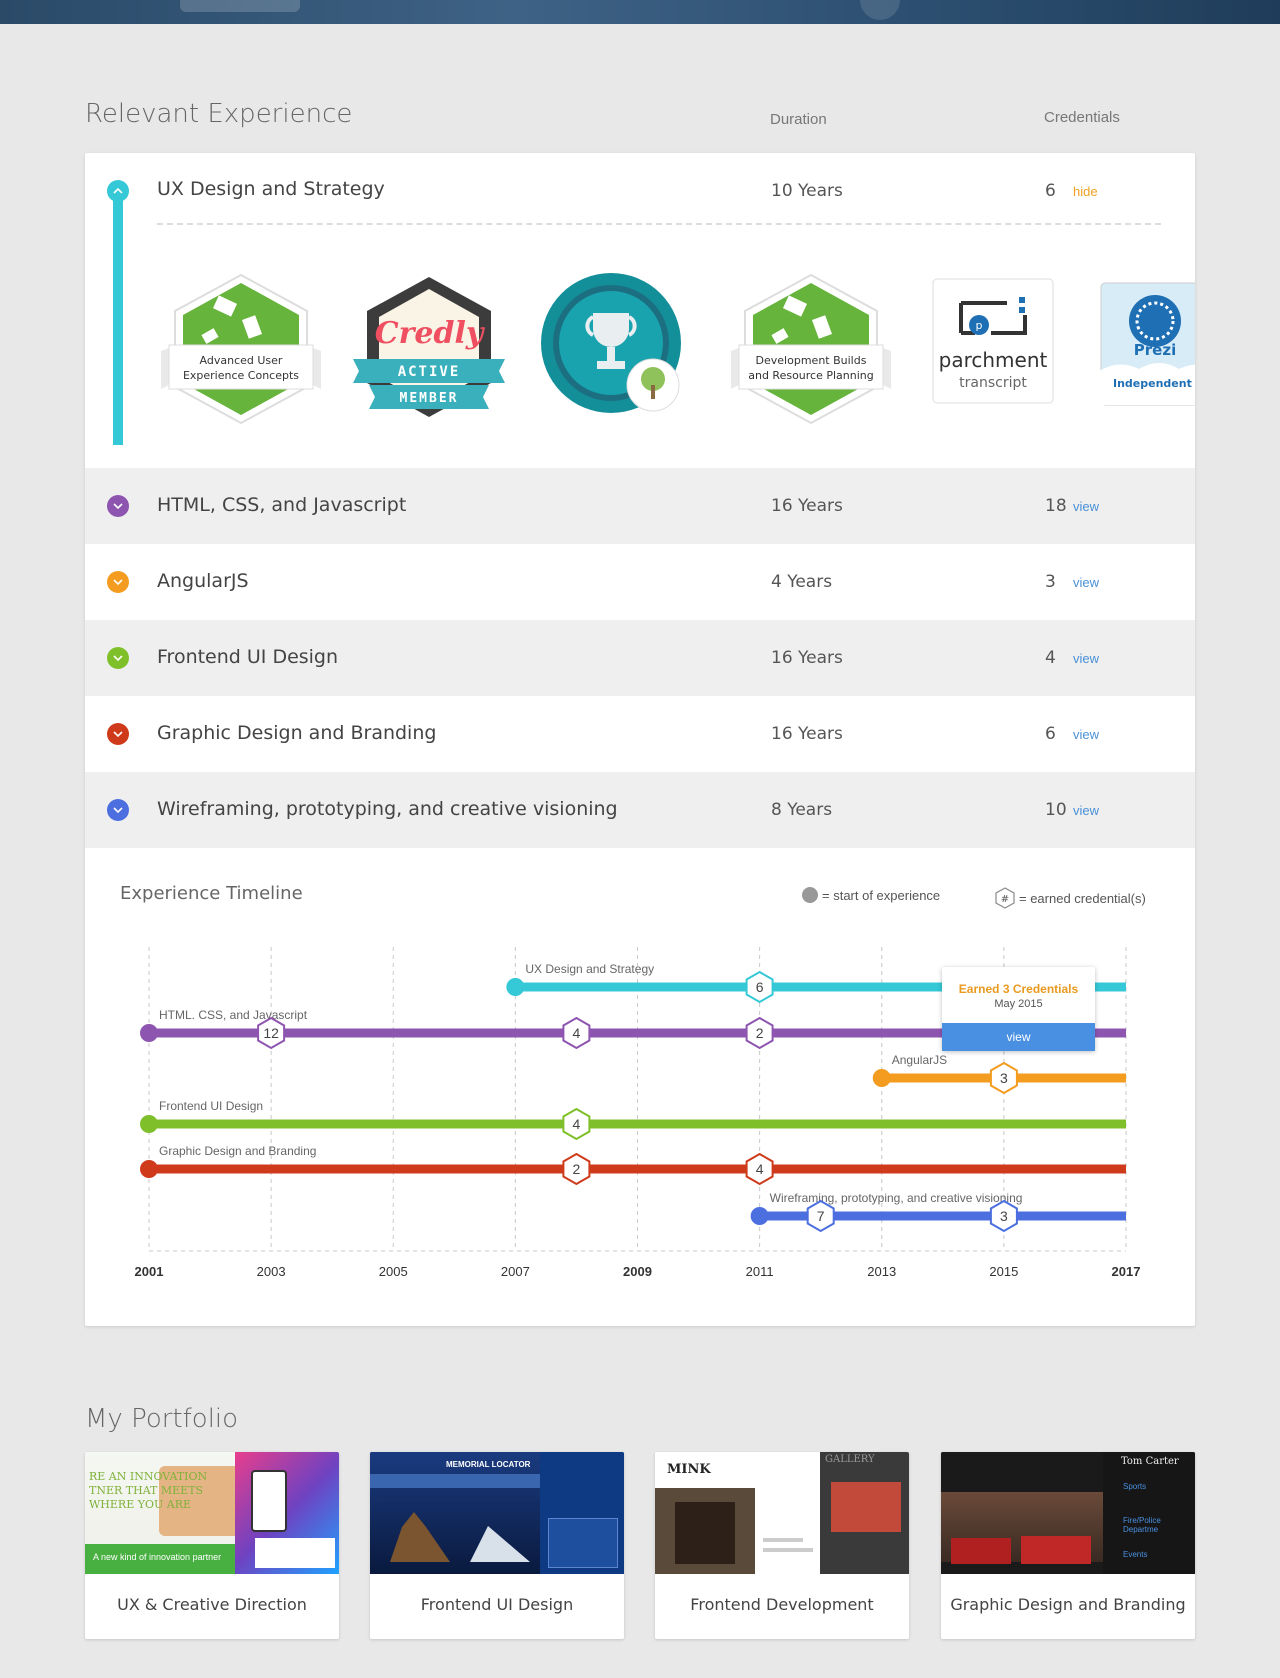  I want to click on prezi-word: Prezi, so click(1155, 350).